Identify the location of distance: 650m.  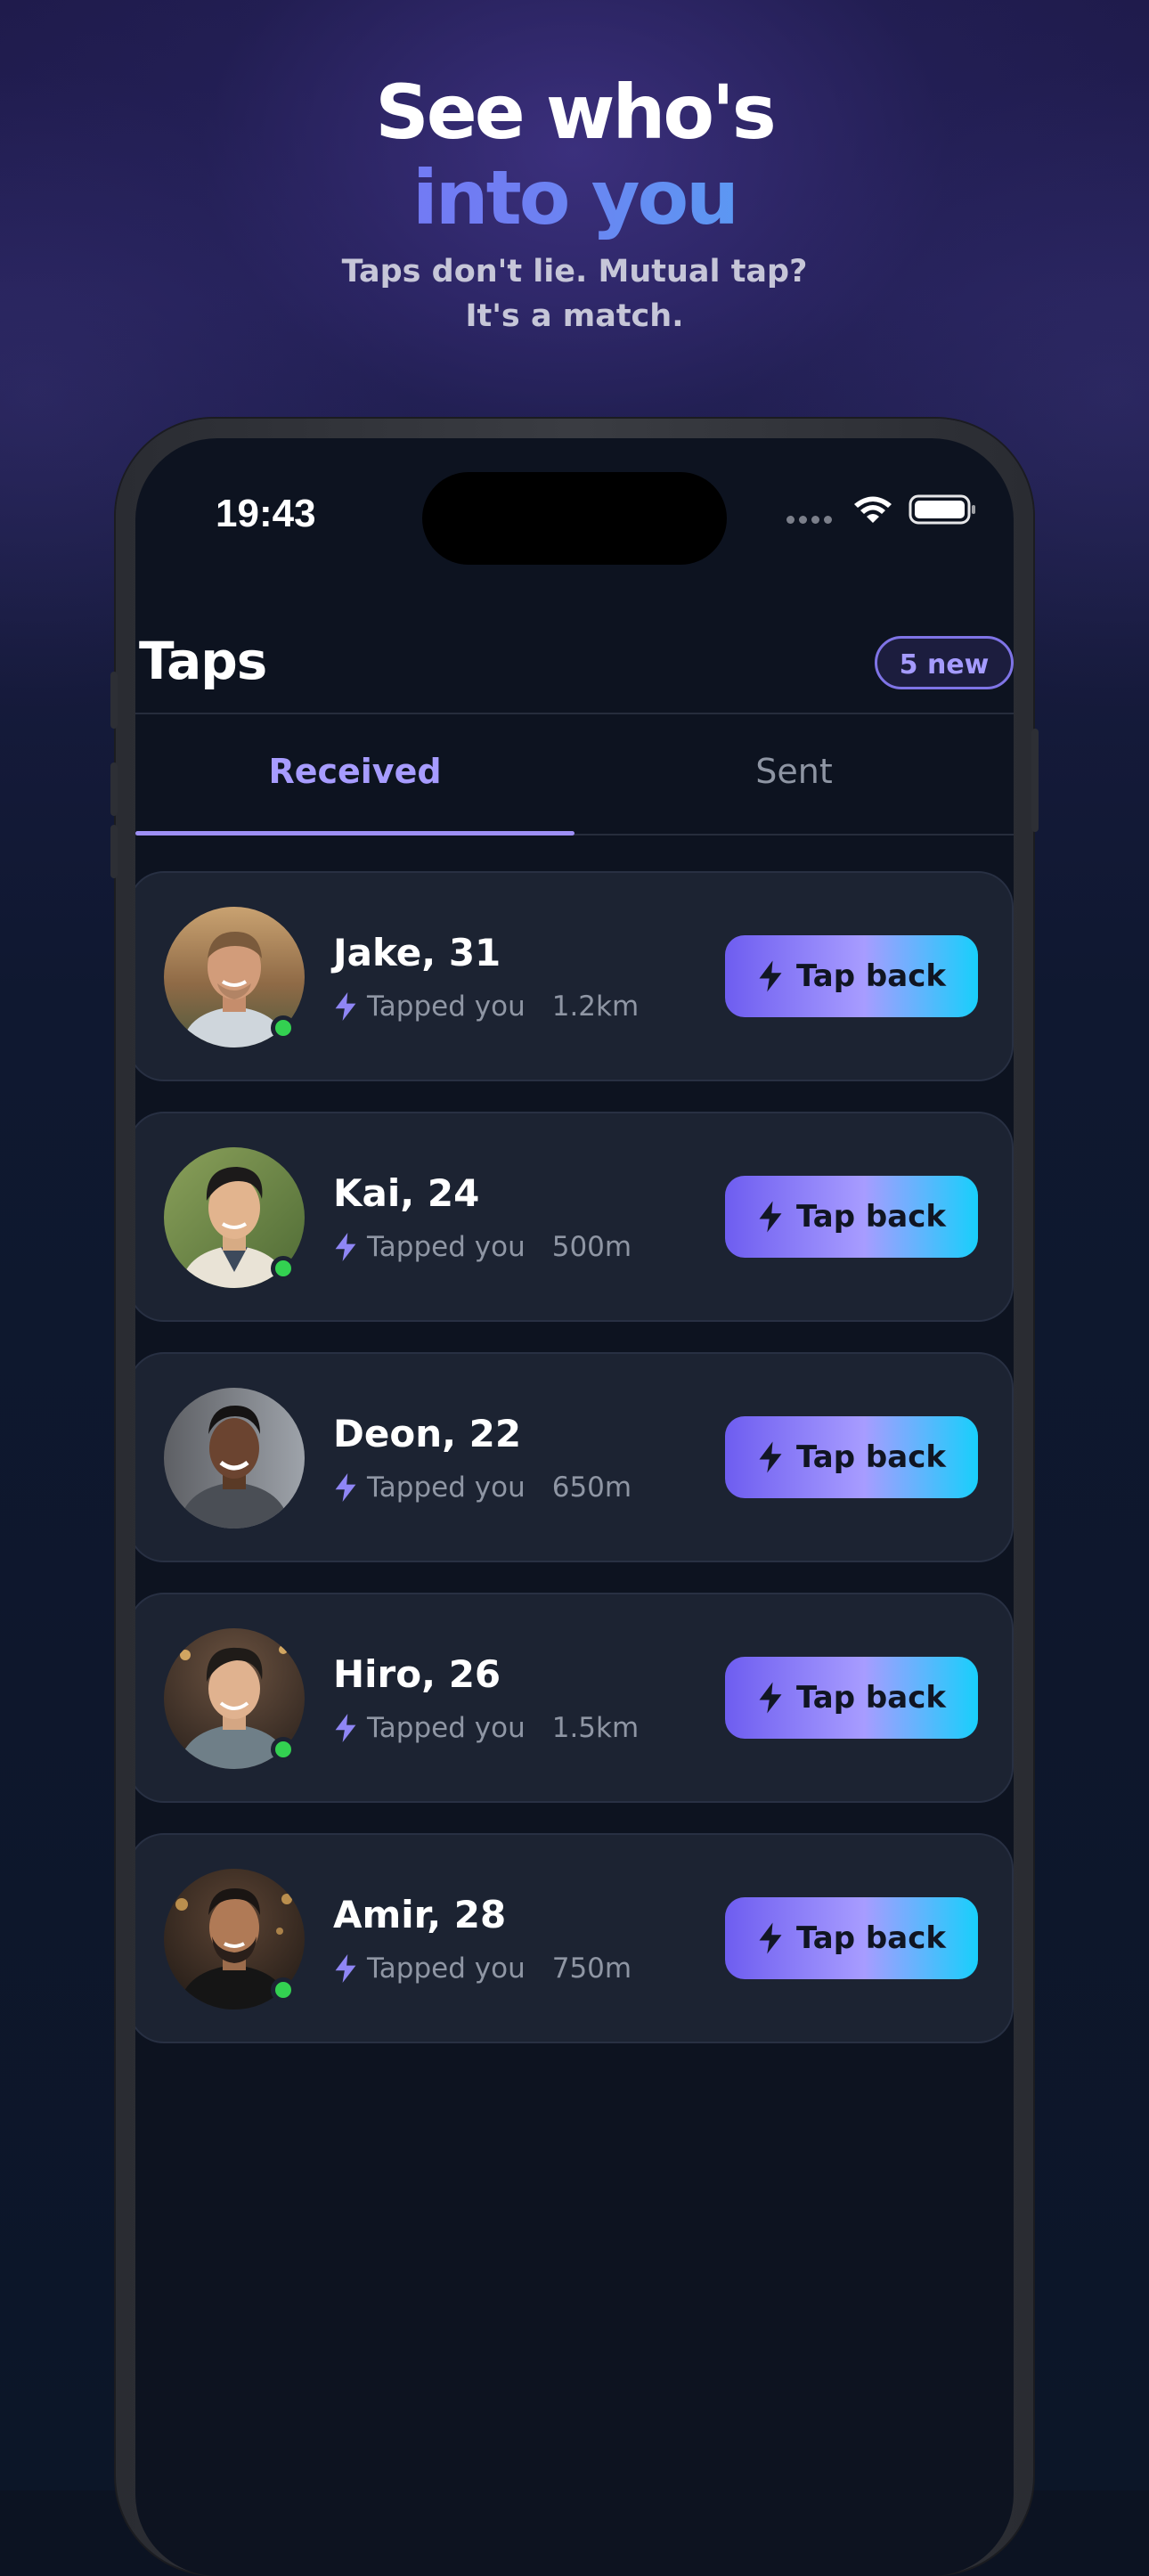
(592, 1487).